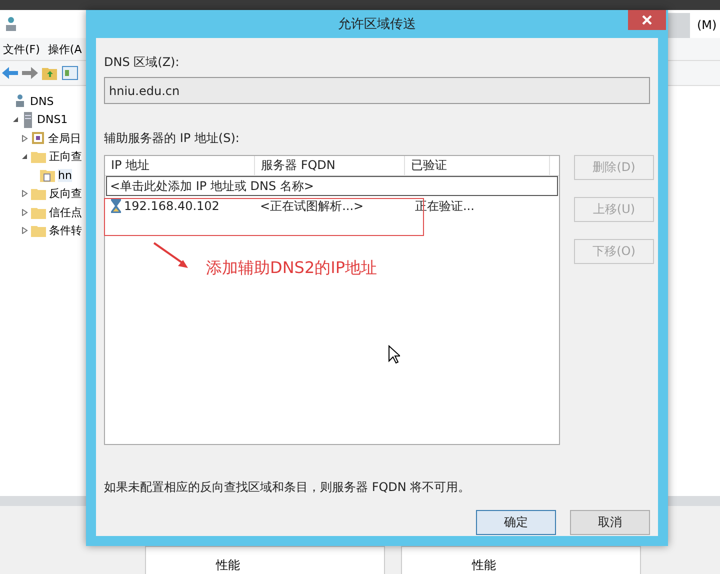  I want to click on back-arrow-icon, so click(10, 73).